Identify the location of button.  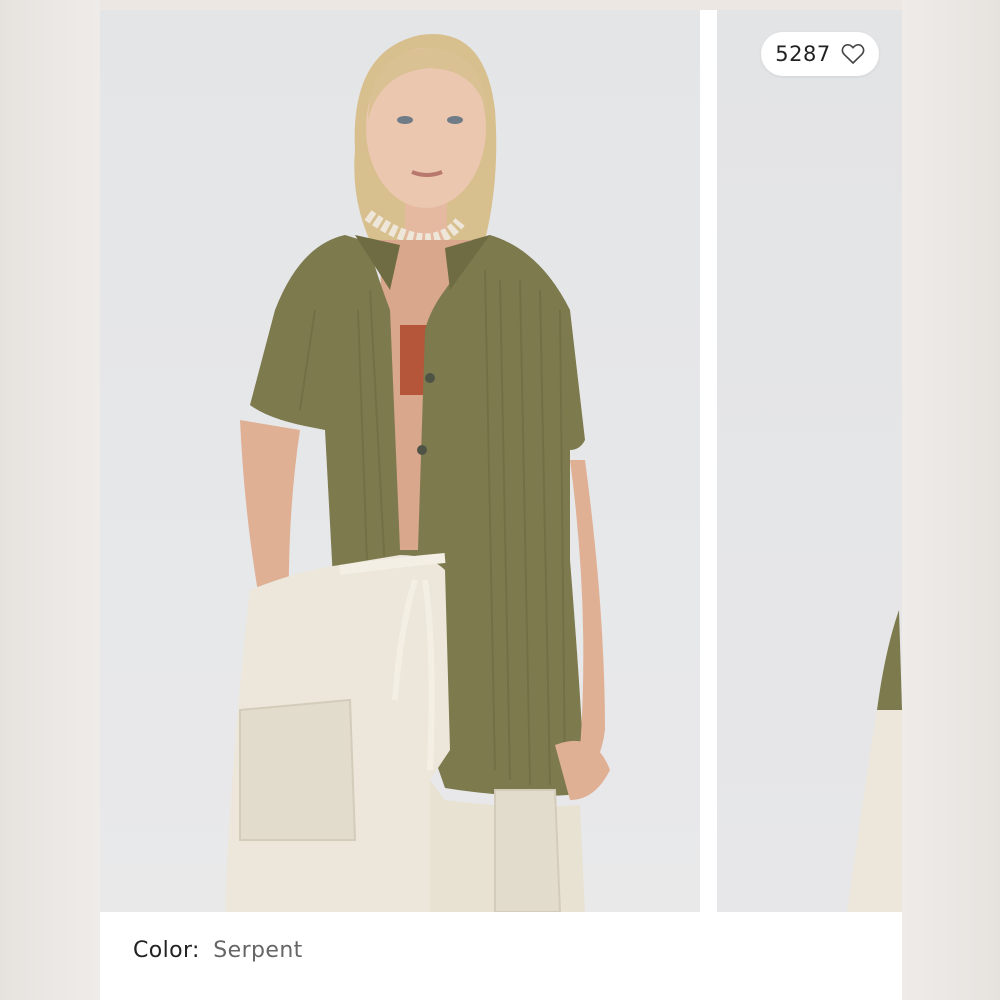
(430, 378).